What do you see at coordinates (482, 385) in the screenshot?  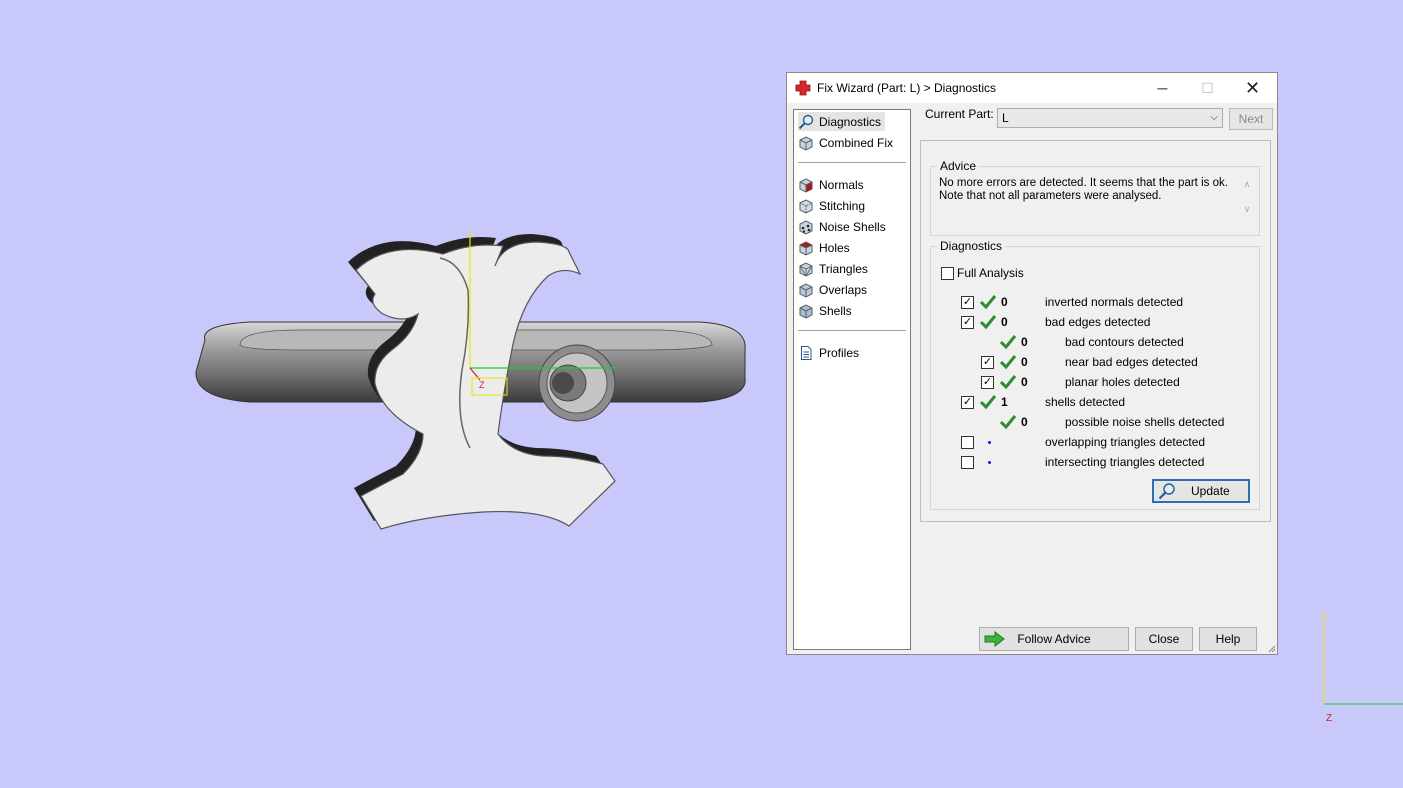 I see `svg-text: Z` at bounding box center [482, 385].